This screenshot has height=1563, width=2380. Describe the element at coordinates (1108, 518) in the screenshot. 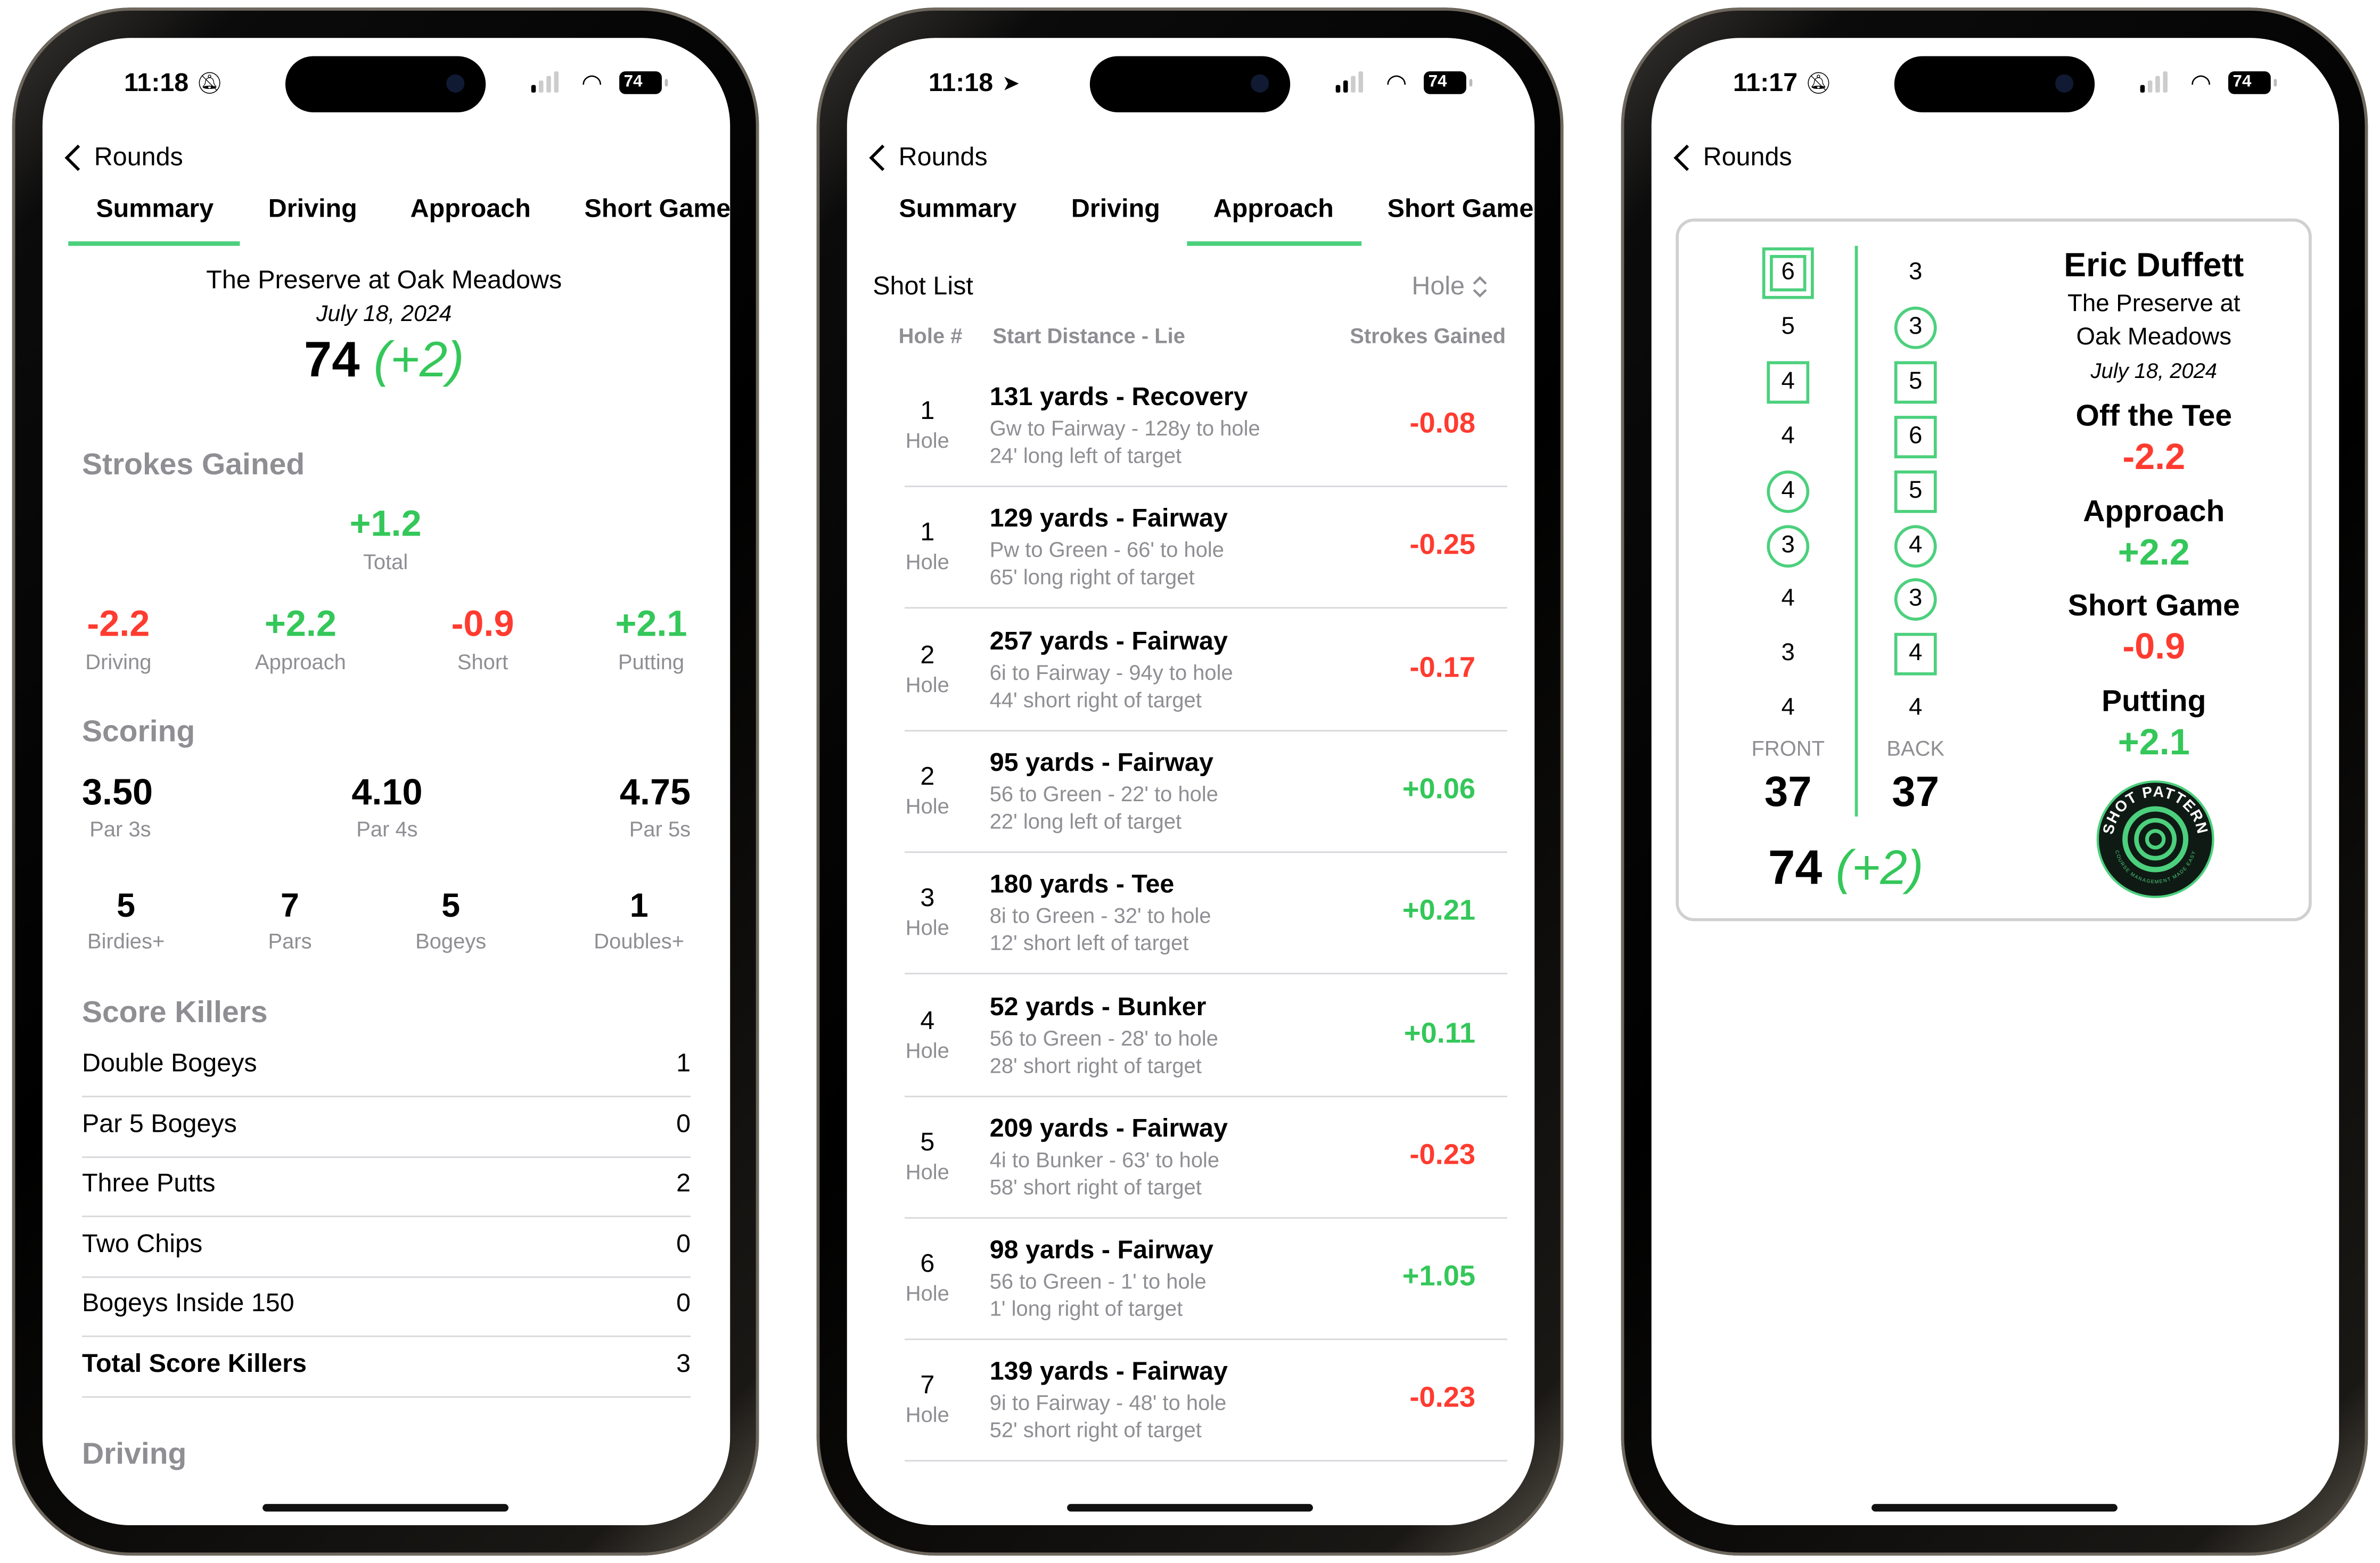

I see `shot-title: 129 yards - Fairway` at that location.